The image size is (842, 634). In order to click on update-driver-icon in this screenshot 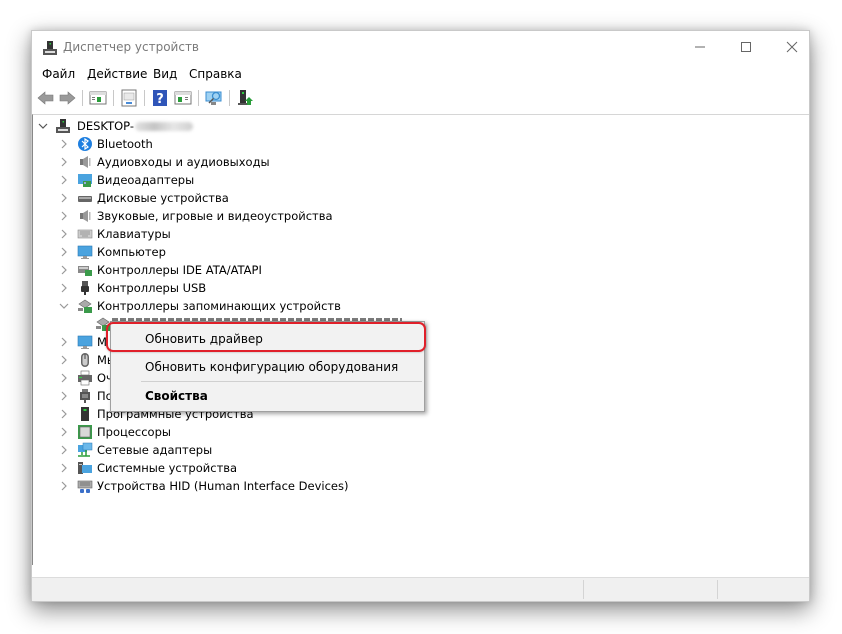, I will do `click(245, 98)`.